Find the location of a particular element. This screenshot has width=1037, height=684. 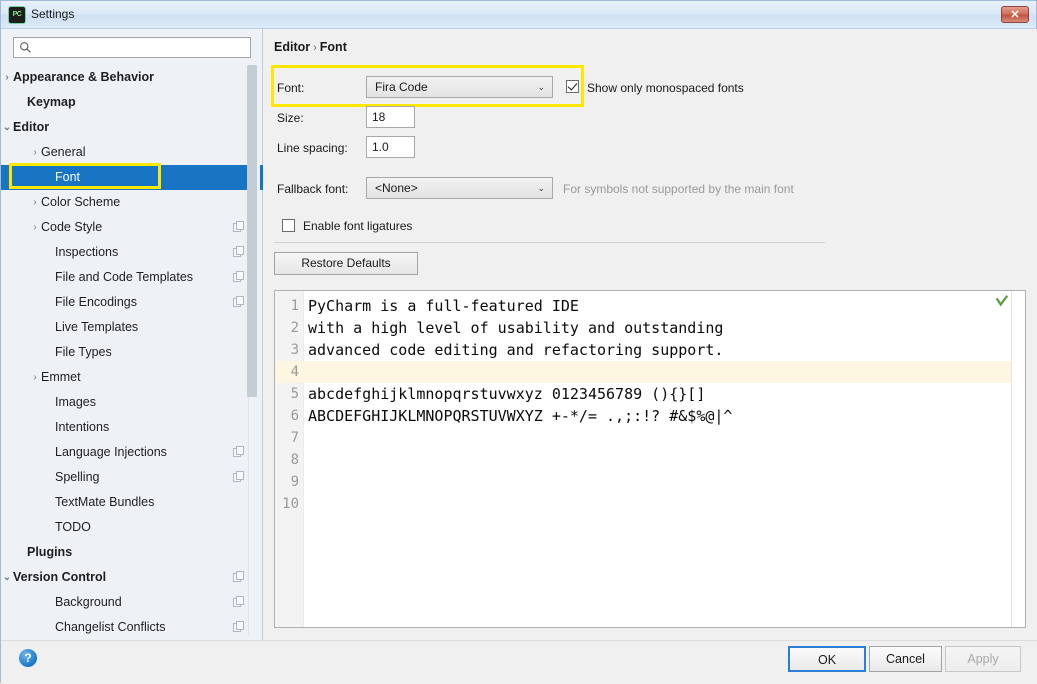

sidebar-item-label: Intentions is located at coordinates (82, 427).